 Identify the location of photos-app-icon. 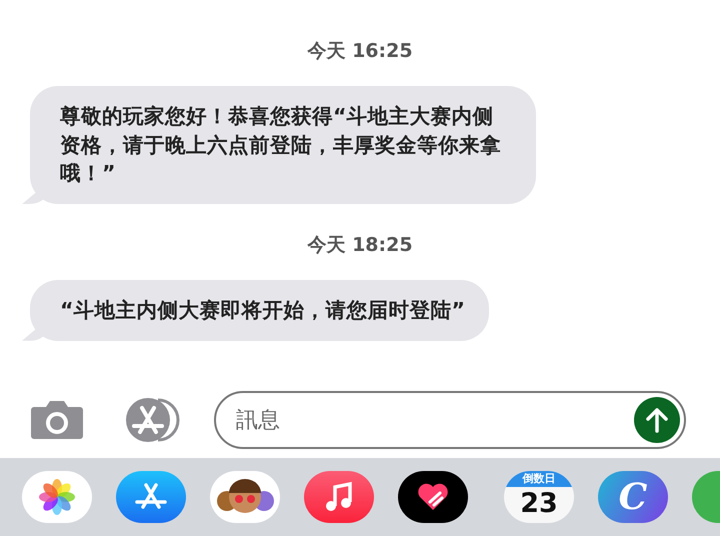
(57, 497).